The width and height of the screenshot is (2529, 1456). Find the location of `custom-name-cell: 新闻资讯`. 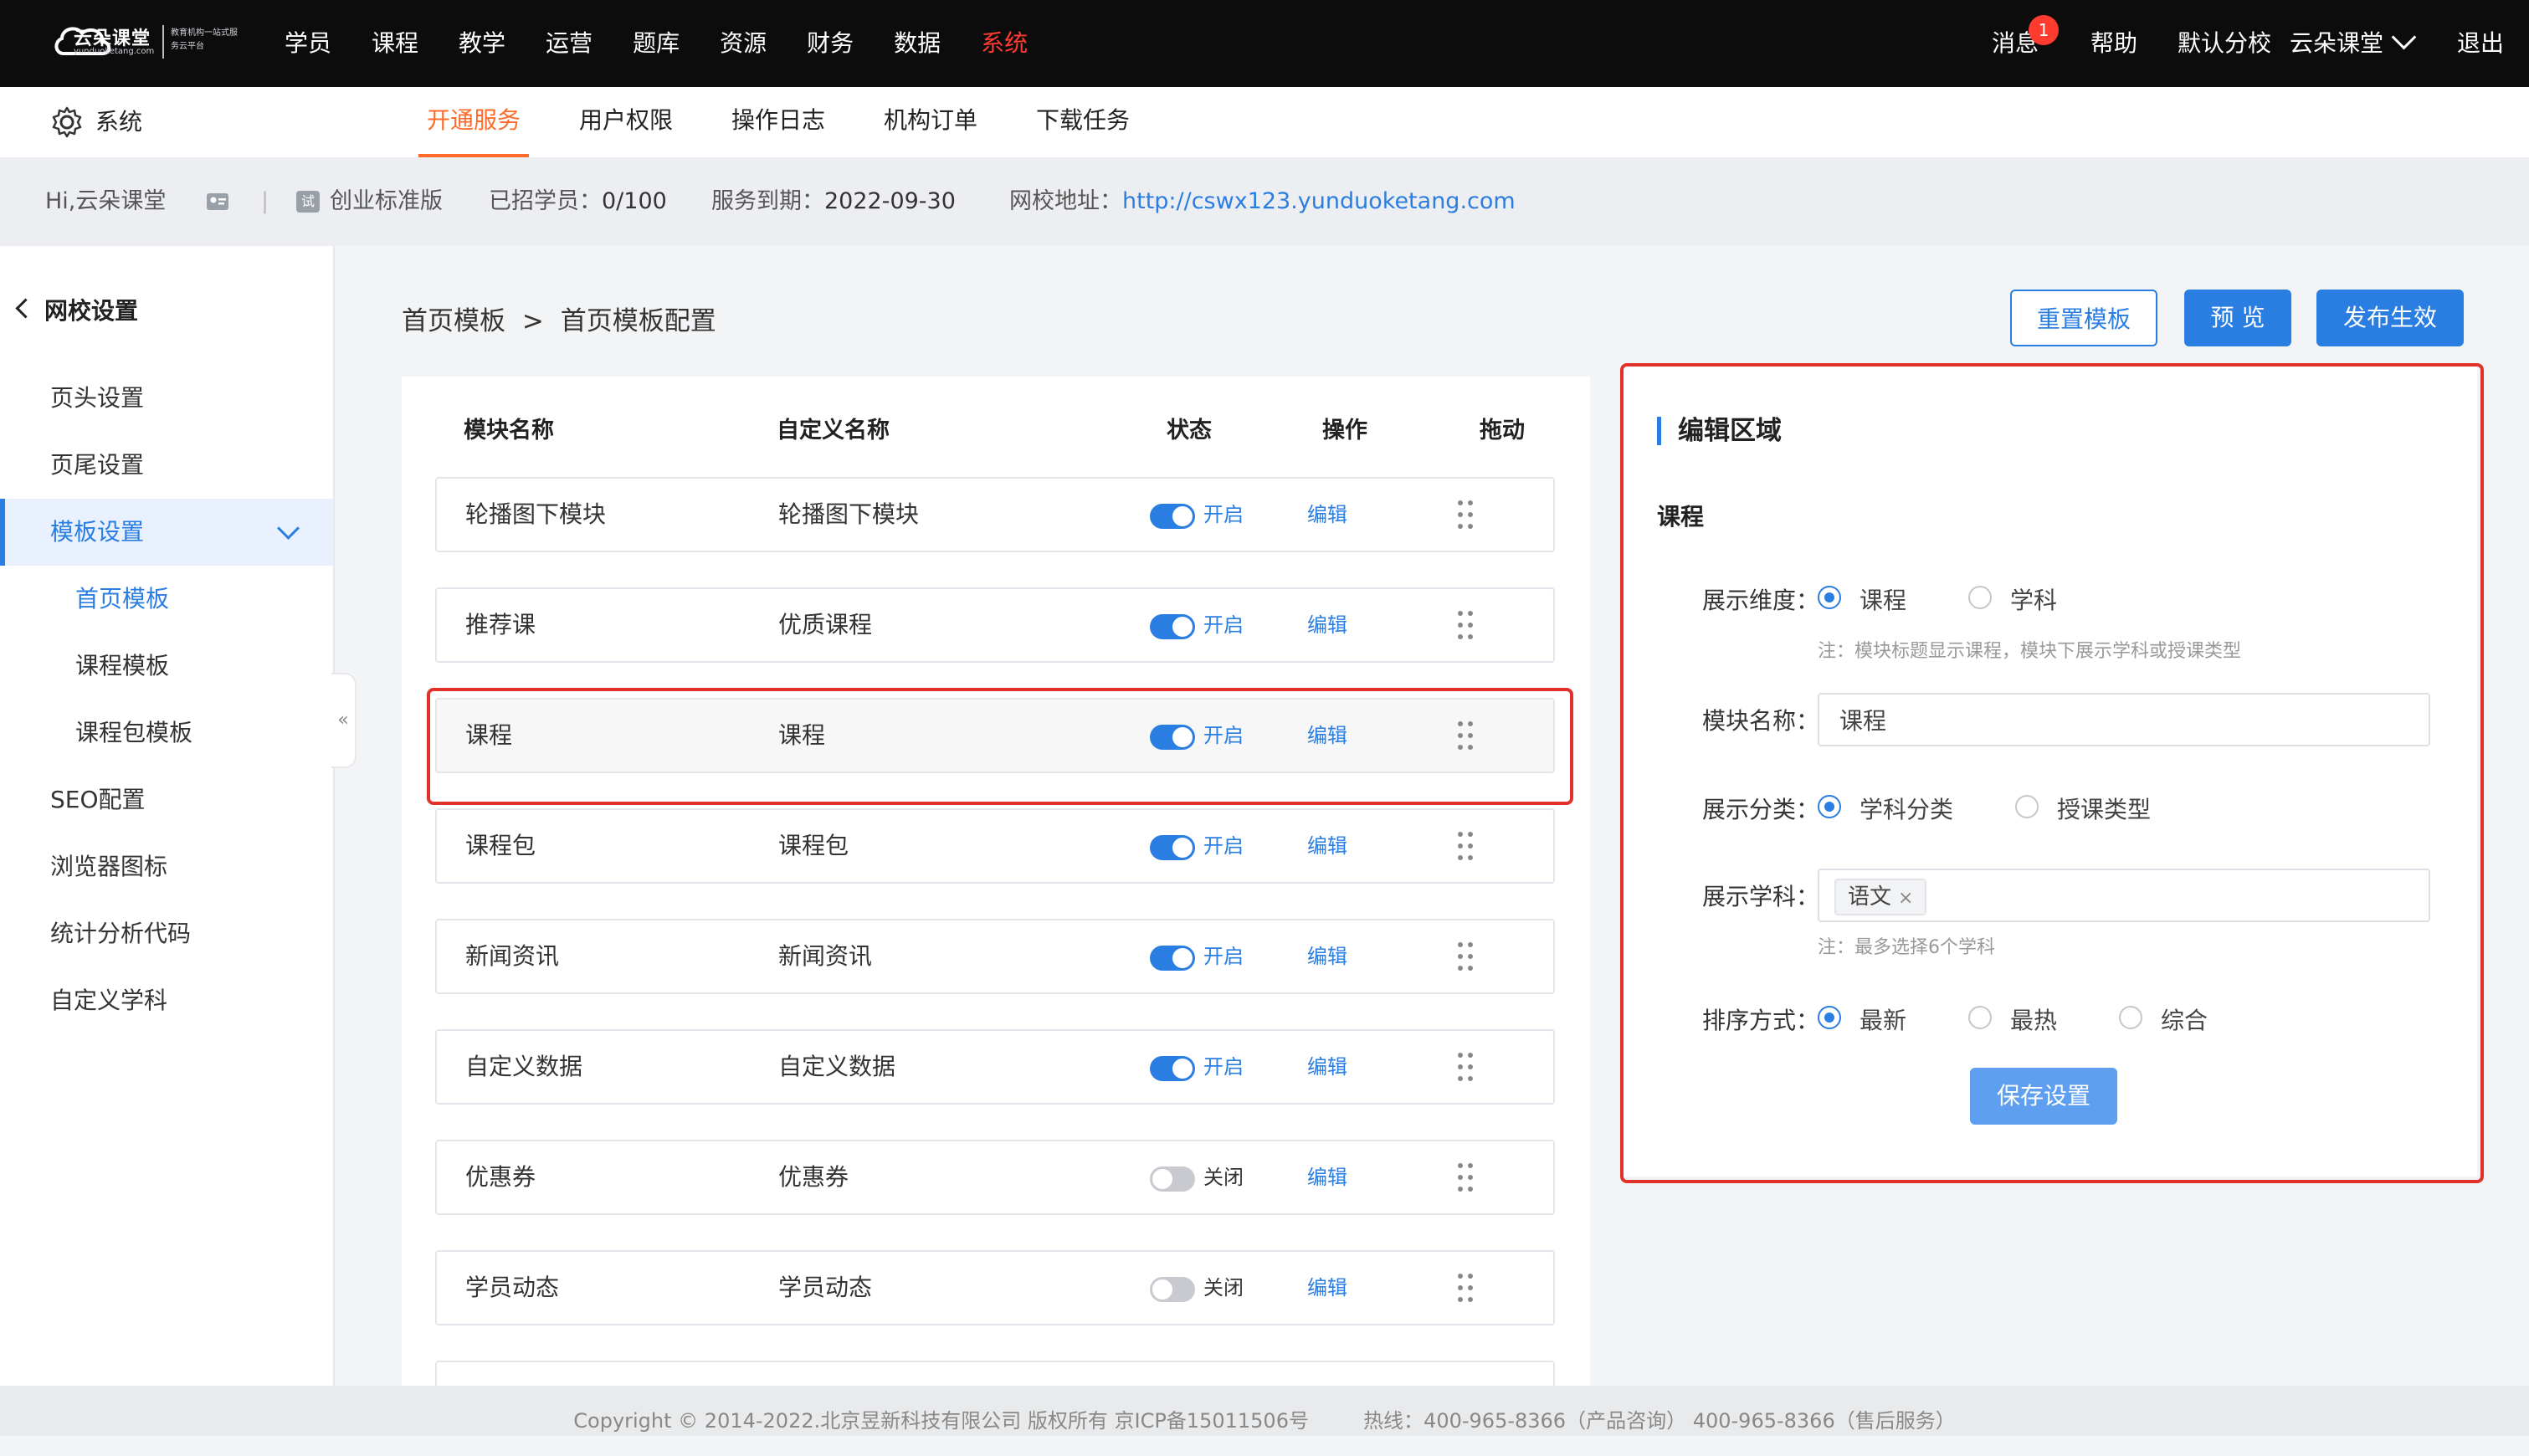

custom-name-cell: 新闻资讯 is located at coordinates (825, 956).